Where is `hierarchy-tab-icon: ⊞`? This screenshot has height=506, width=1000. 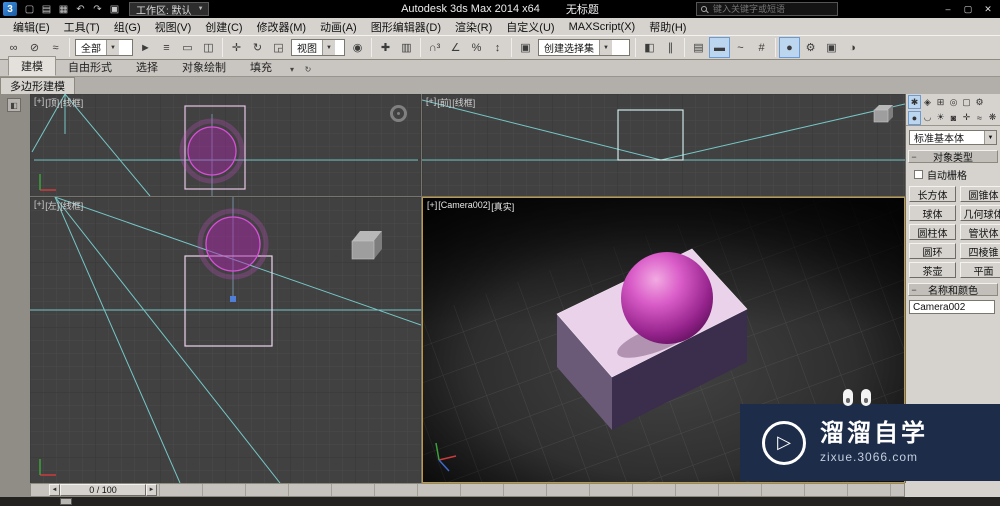 hierarchy-tab-icon: ⊞ is located at coordinates (940, 102).